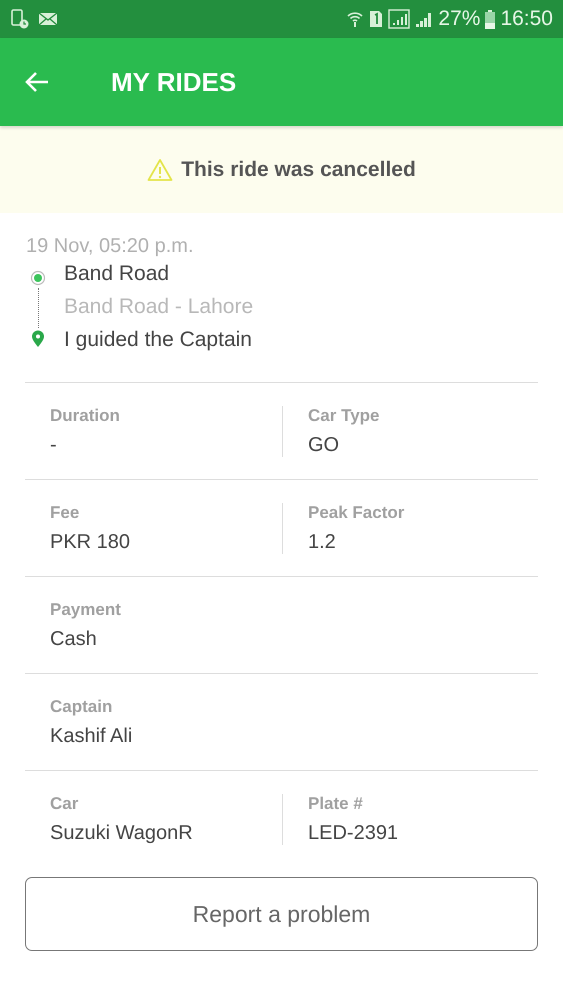 The height and width of the screenshot is (1000, 563). Describe the element at coordinates (324, 445) in the screenshot. I see `detail-value: GO` at that location.